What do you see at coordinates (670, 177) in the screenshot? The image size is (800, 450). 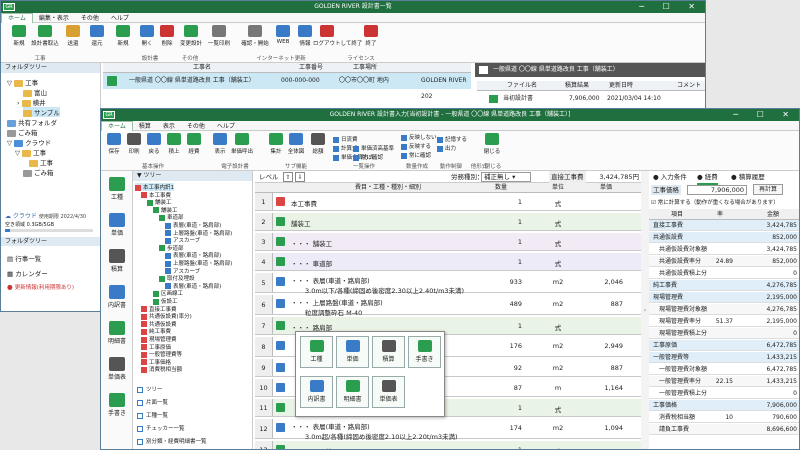 I see `tab-input-condition: ● 入力条件` at bounding box center [670, 177].